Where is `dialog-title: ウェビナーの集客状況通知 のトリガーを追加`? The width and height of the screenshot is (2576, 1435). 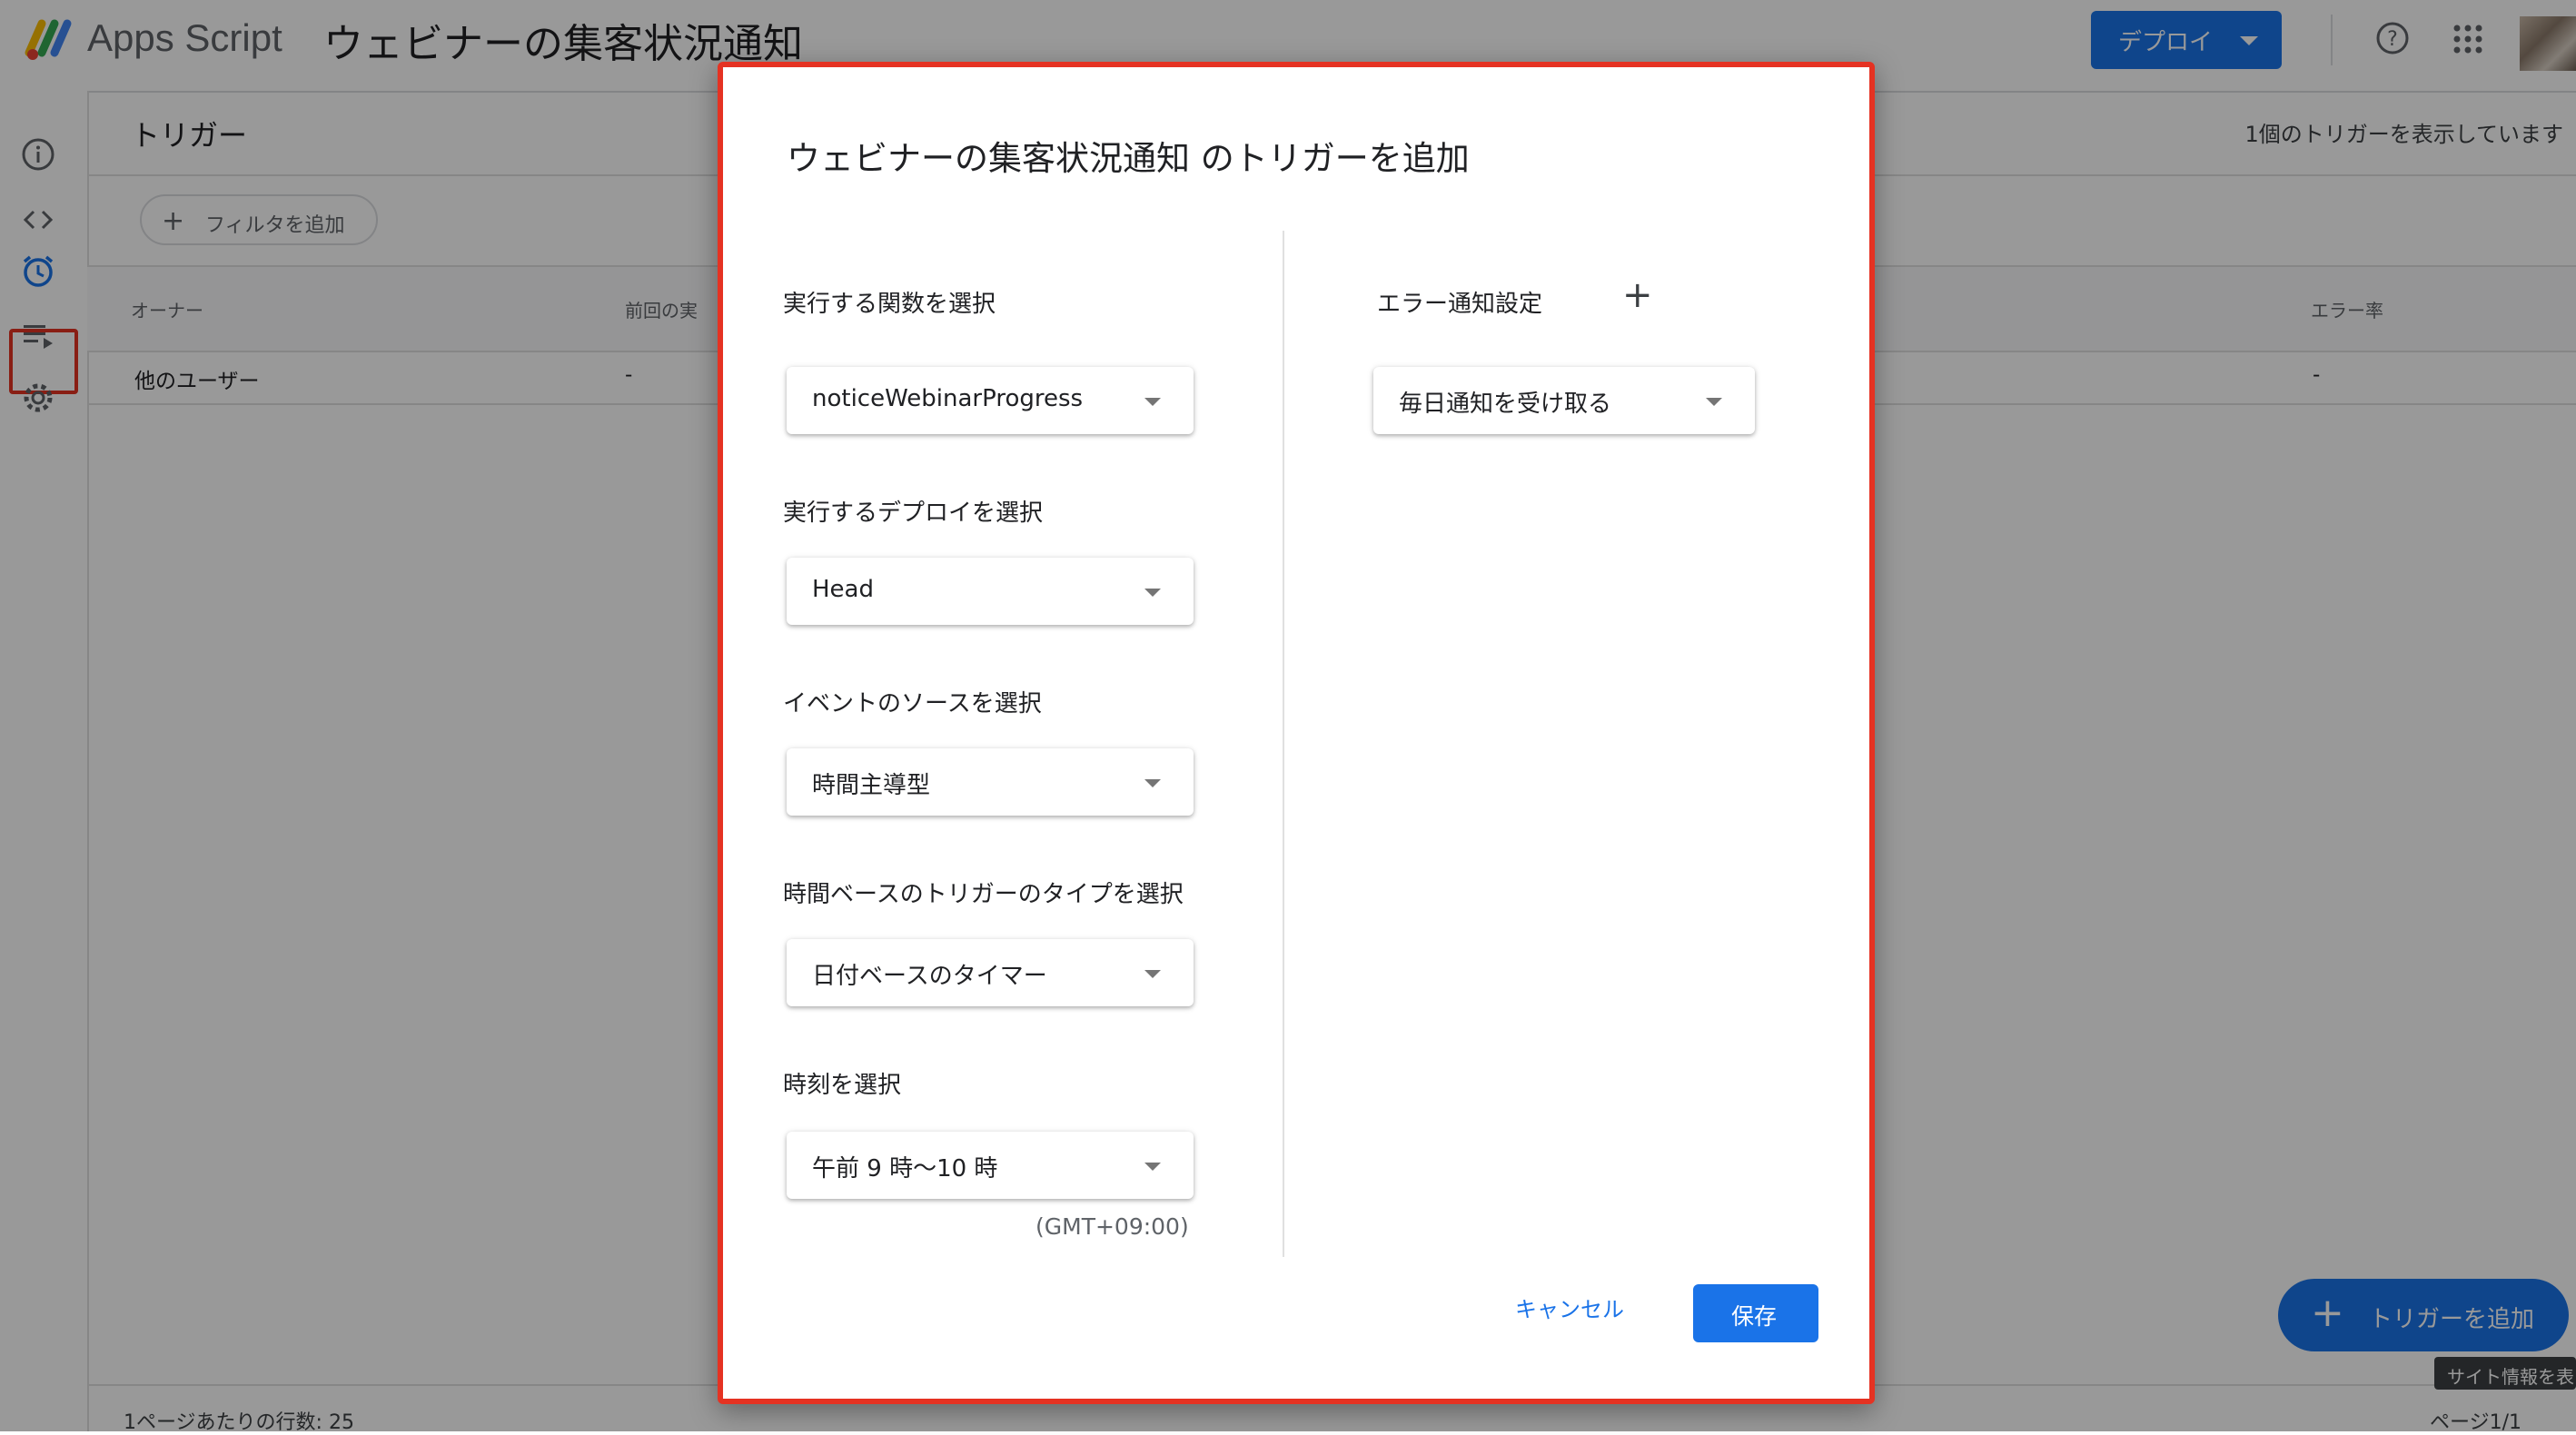 dialog-title: ウェビナーの集客状況通知 のトリガーを追加 is located at coordinates (1128, 158).